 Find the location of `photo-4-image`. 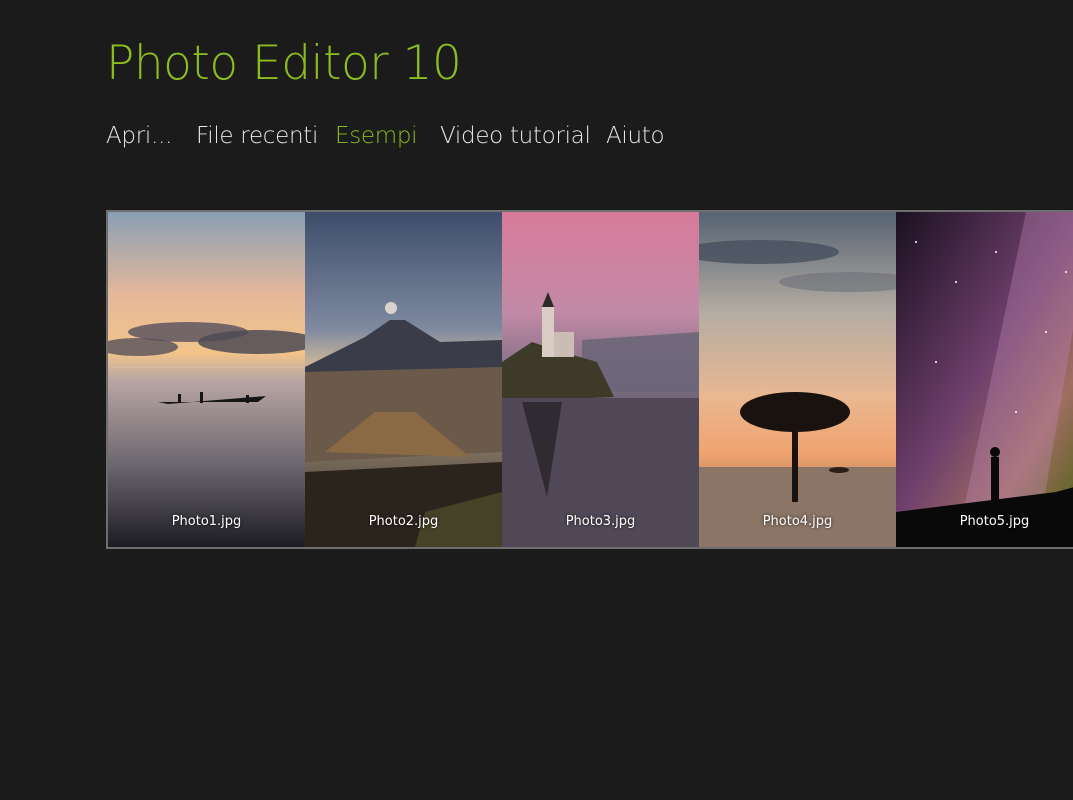

photo-4-image is located at coordinates (797, 379).